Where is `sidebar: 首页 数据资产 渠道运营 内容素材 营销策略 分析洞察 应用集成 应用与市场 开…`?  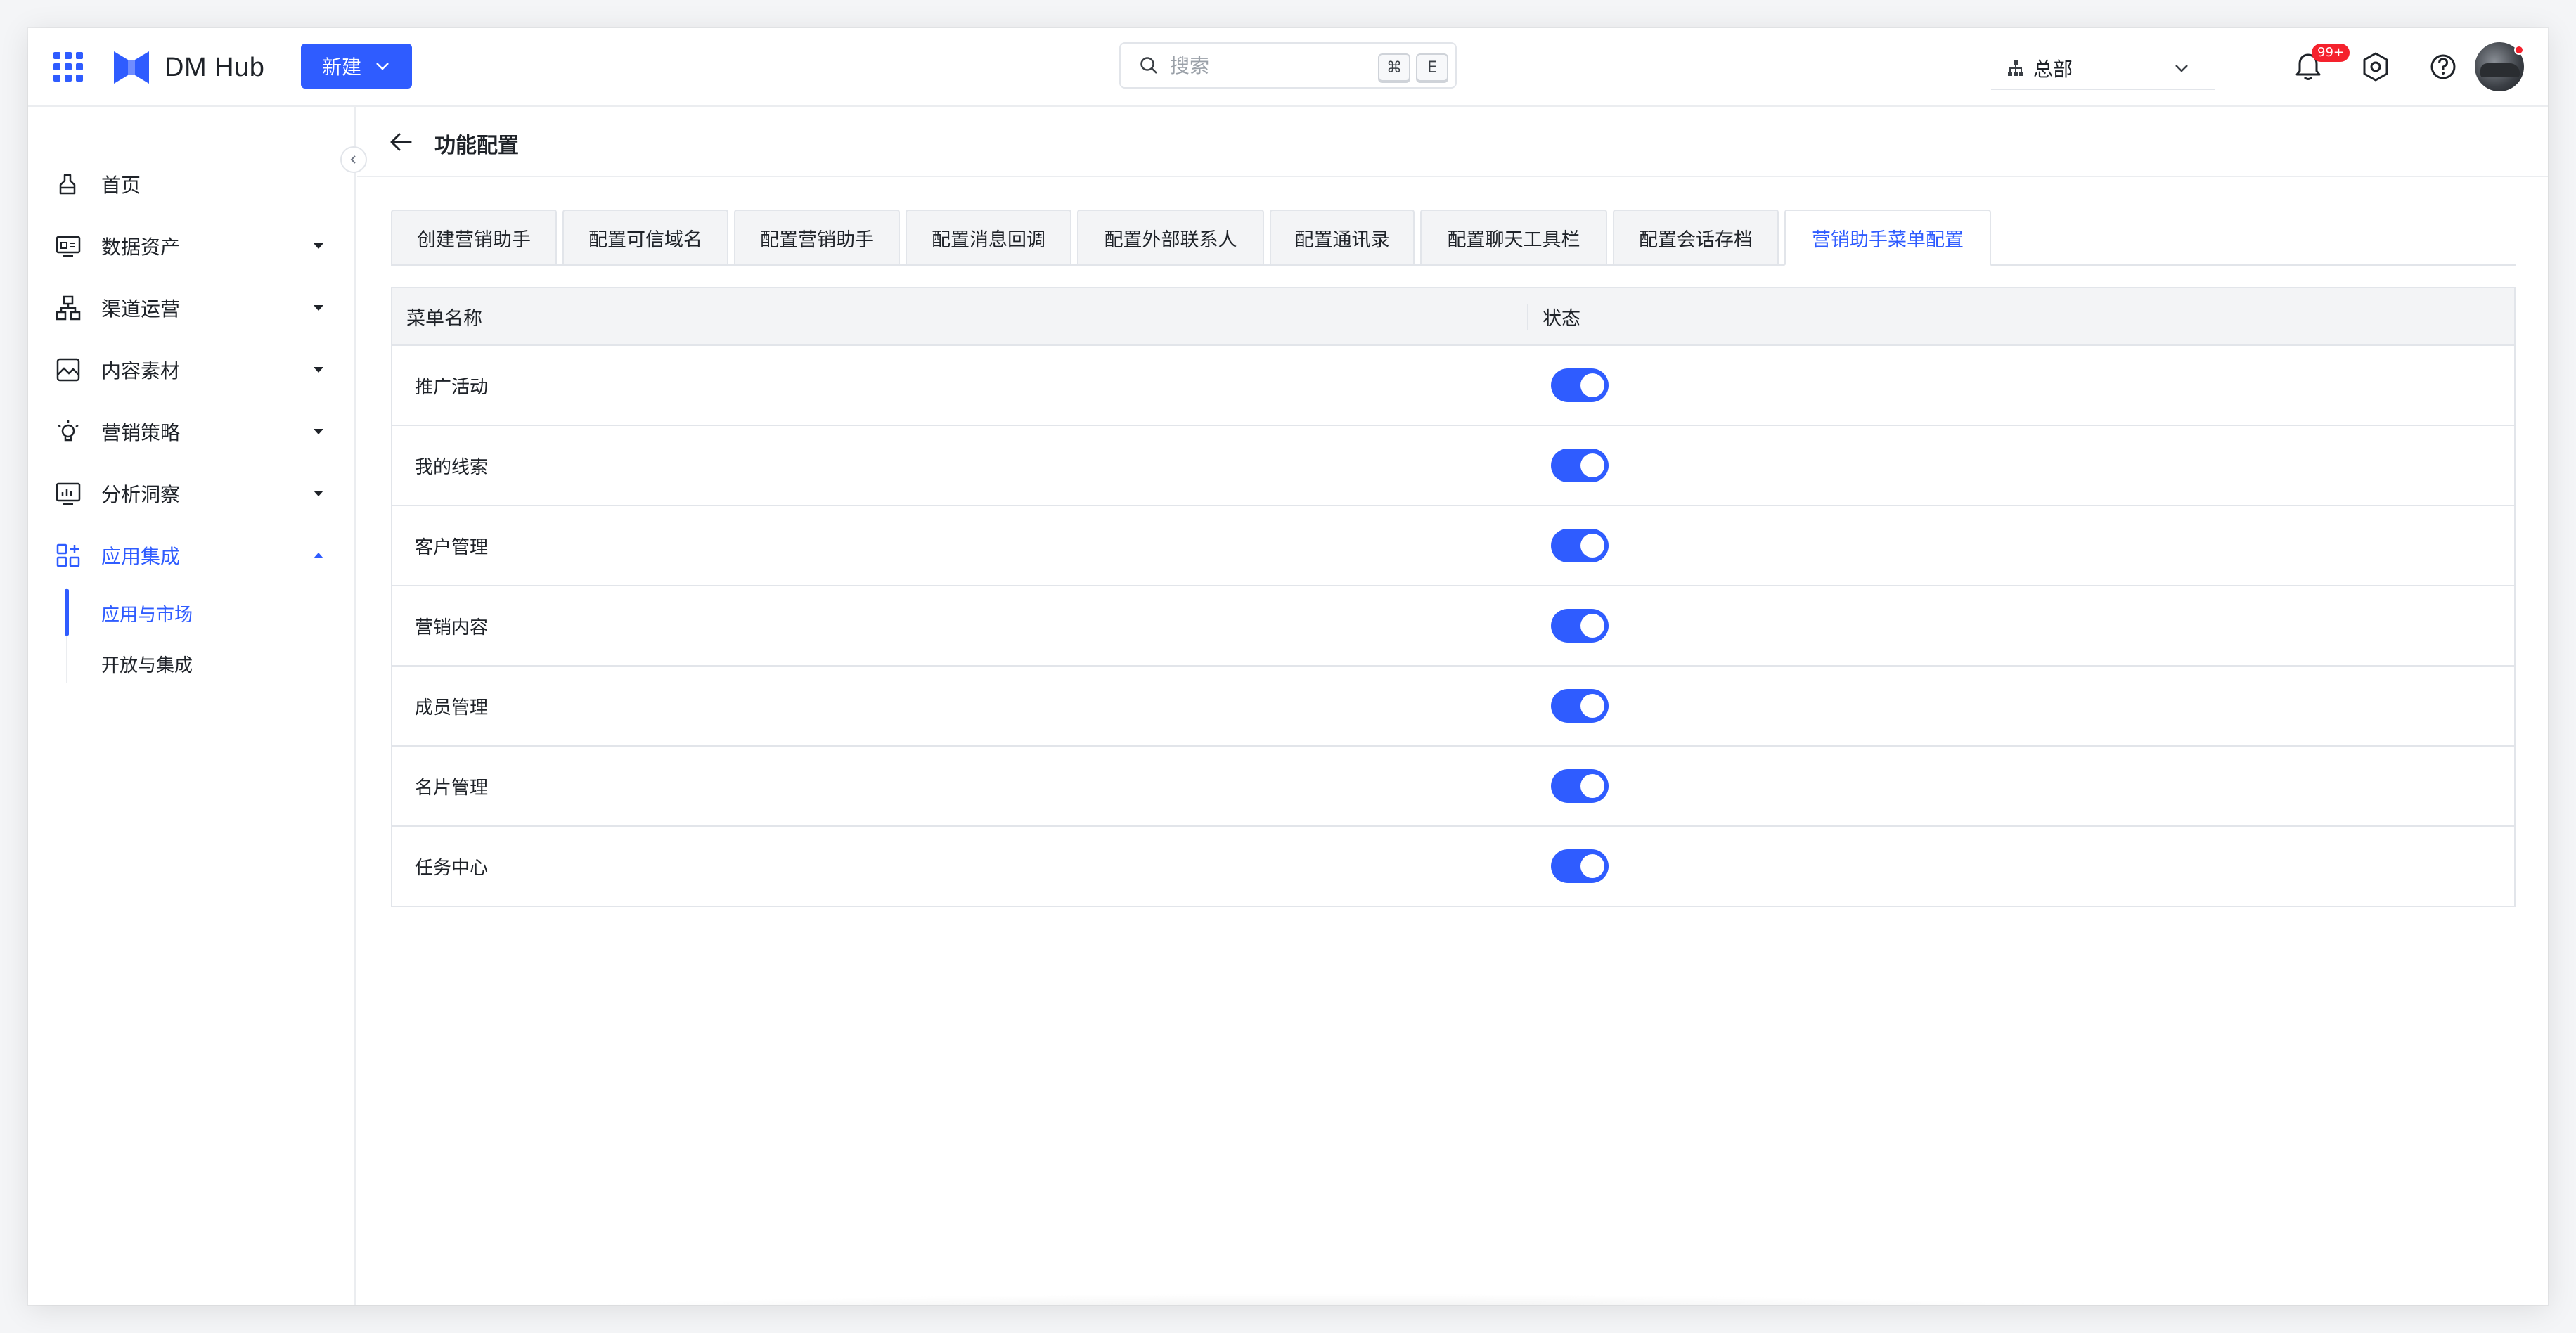
sidebar: 首页 数据资产 渠道运营 内容素材 营销策略 分析洞察 应用集成 应用与市场 开… is located at coordinates (192, 706).